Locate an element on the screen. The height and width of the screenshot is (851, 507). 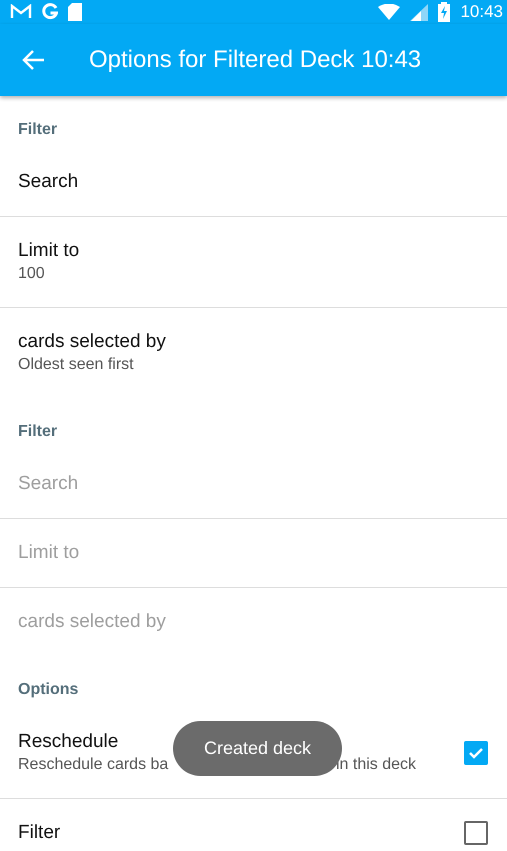
mail-icon is located at coordinates (21, 12).